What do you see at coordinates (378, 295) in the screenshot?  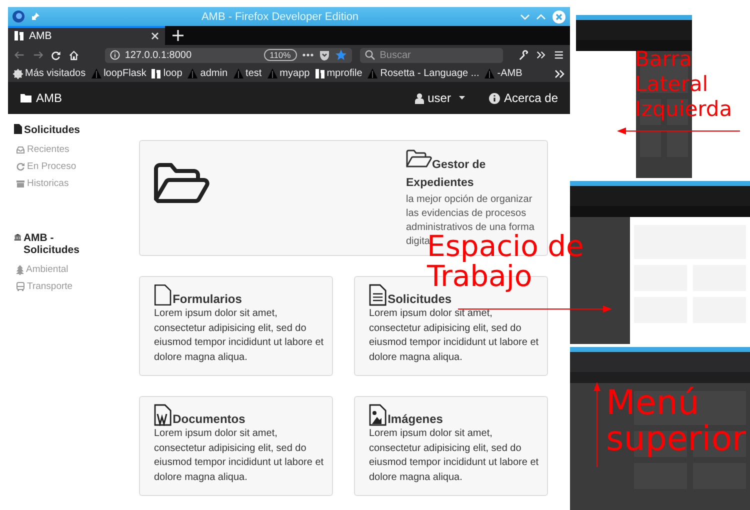 I see `document-lines-icon` at bounding box center [378, 295].